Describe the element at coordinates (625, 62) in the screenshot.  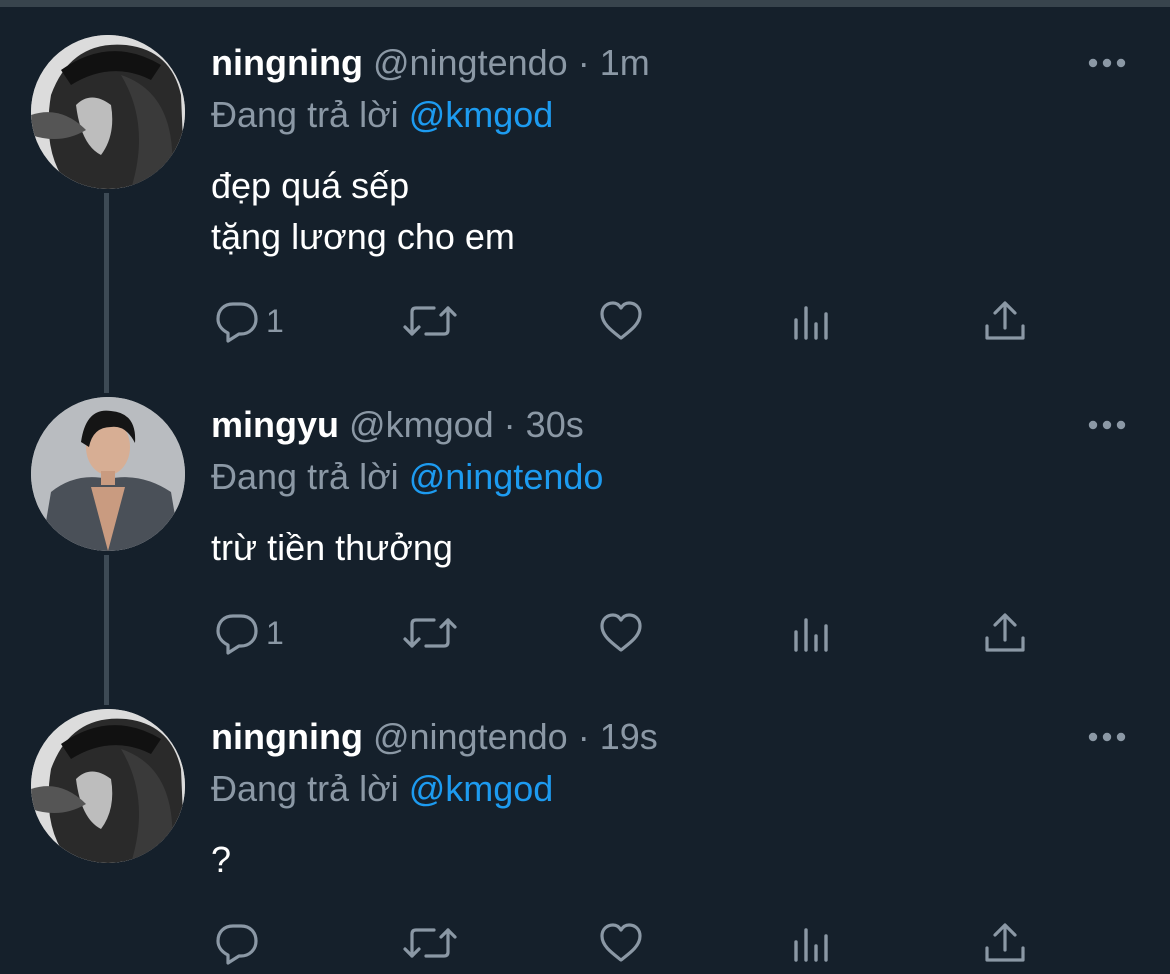
I see `timestamp: 1m` at that location.